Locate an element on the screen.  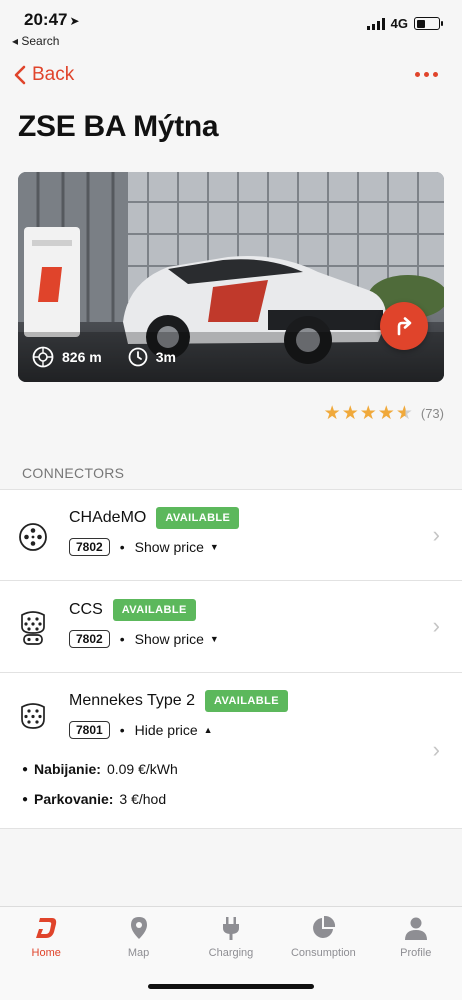
price-label: Nabijanie: is located at coordinates (67, 769).